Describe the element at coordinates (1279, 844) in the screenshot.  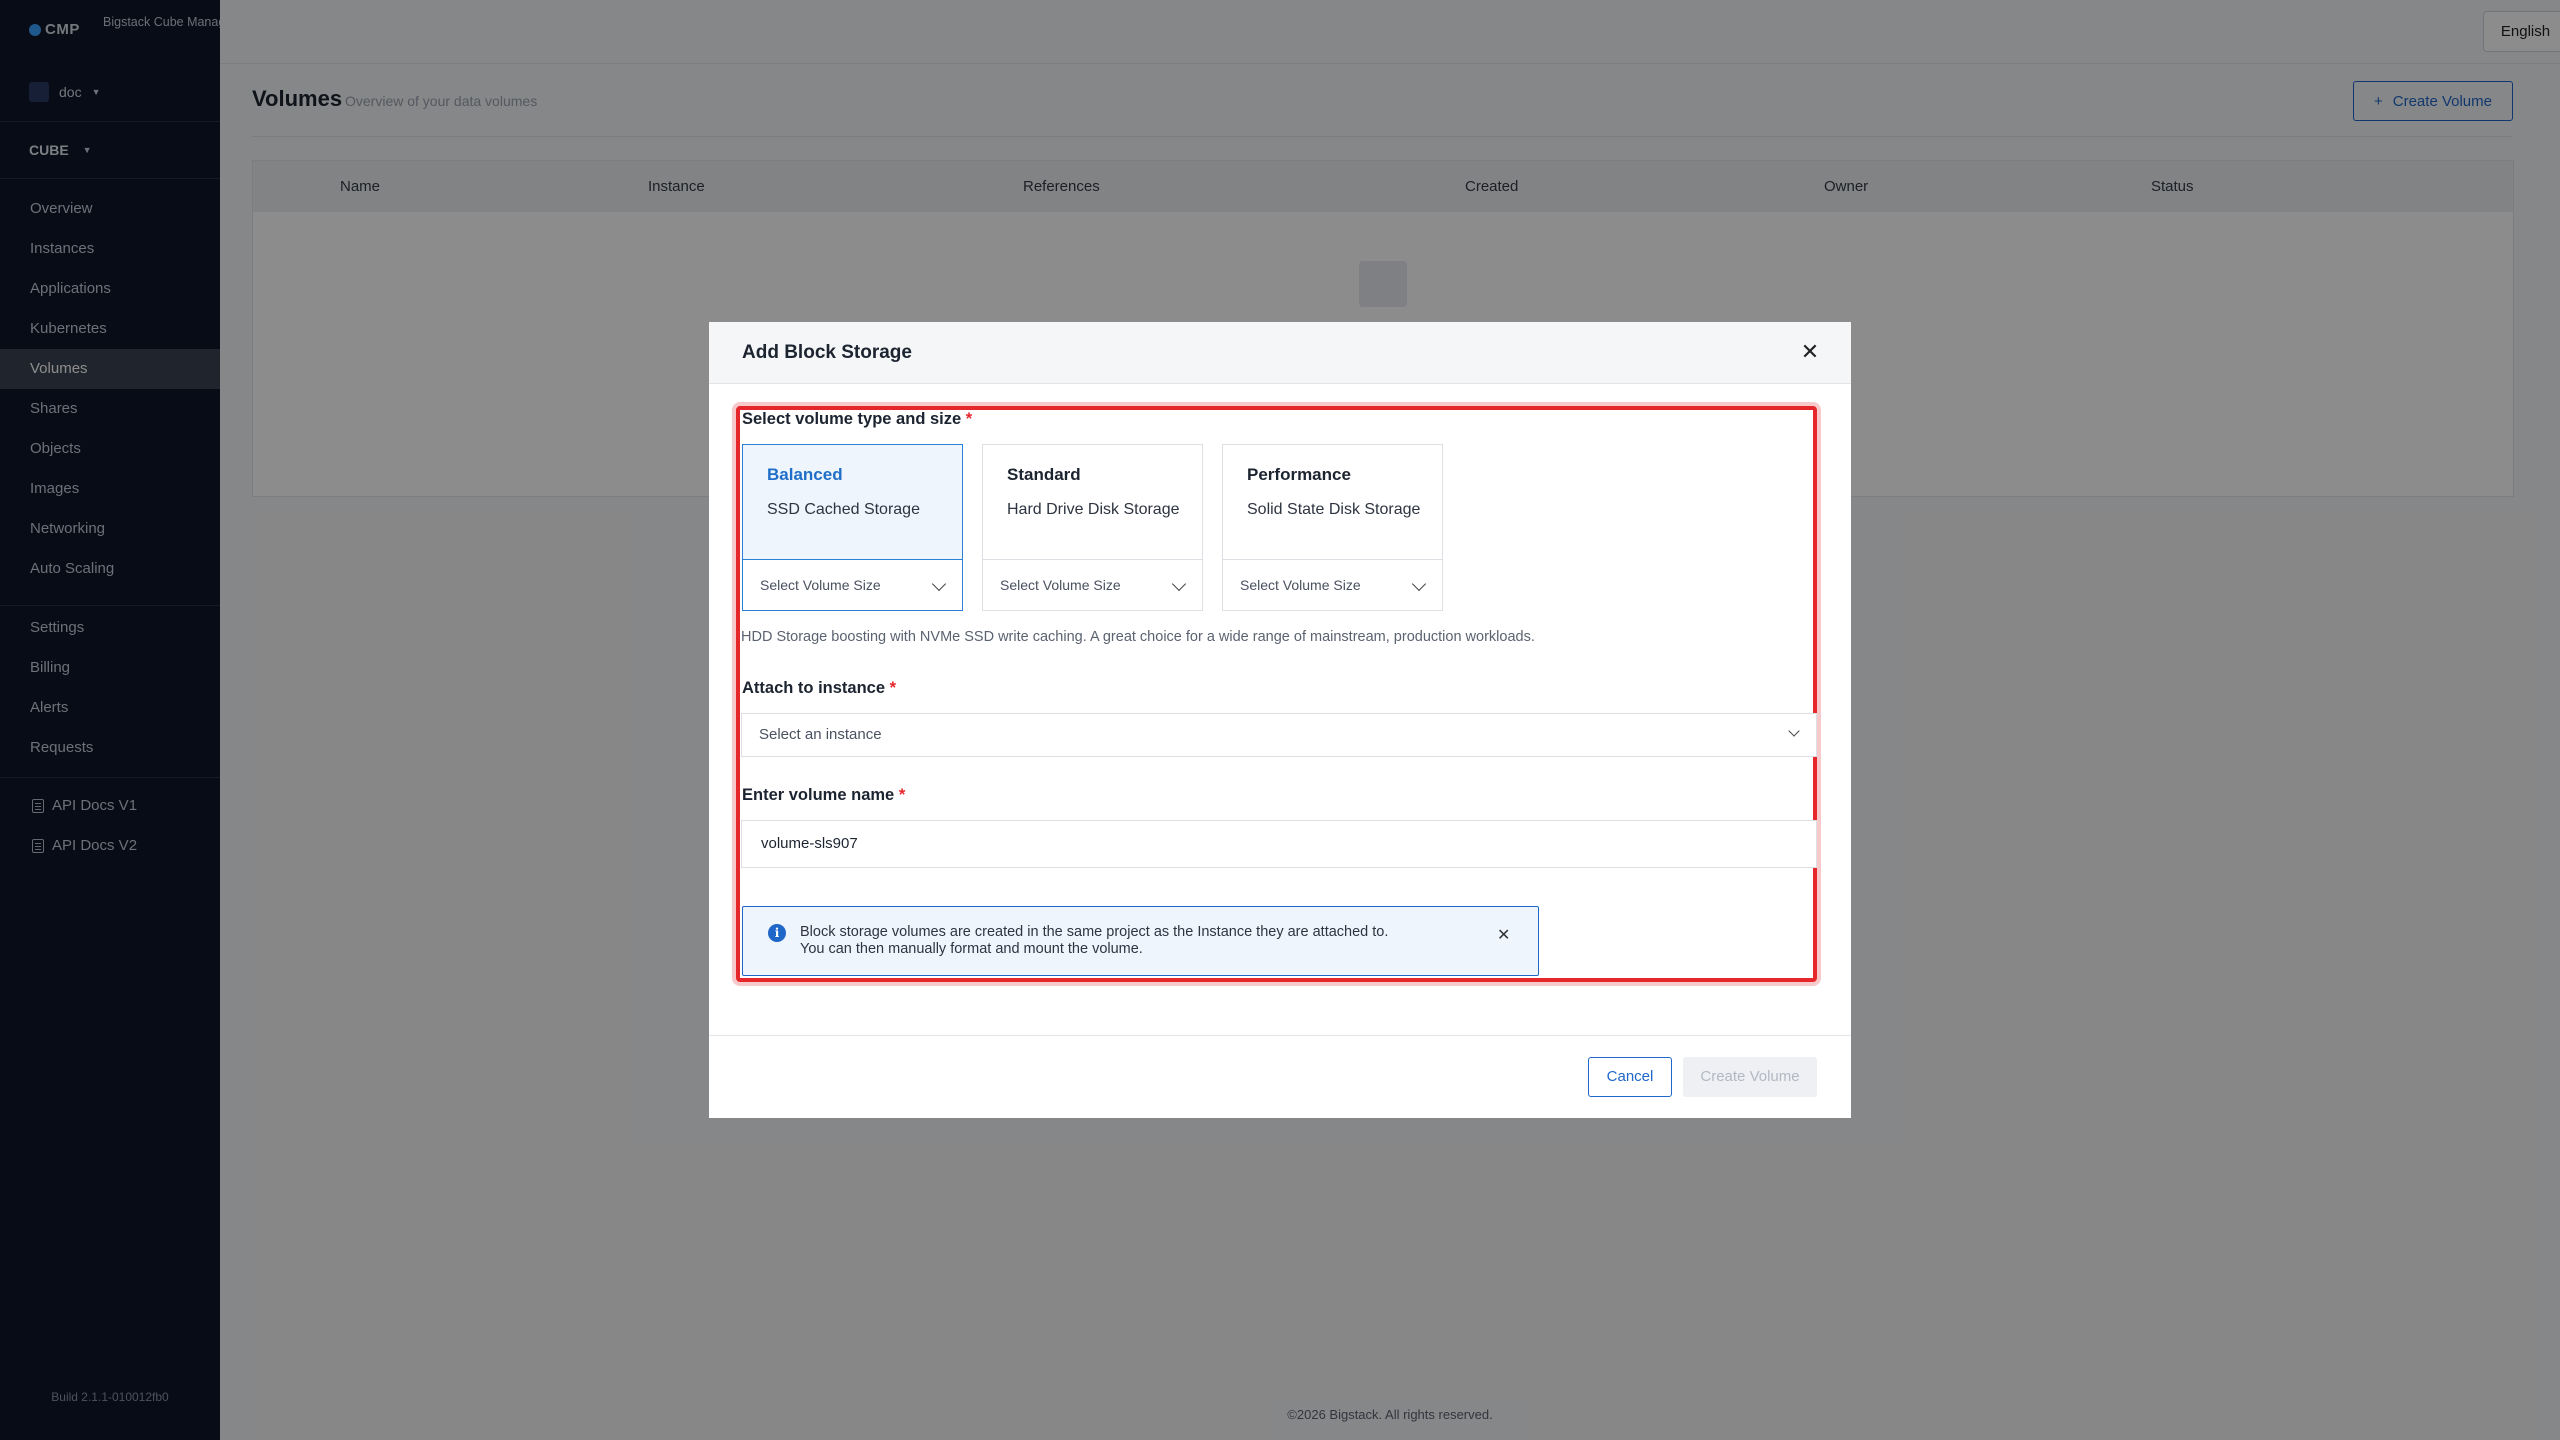
I see `volume-name-input: volume-sls907` at that location.